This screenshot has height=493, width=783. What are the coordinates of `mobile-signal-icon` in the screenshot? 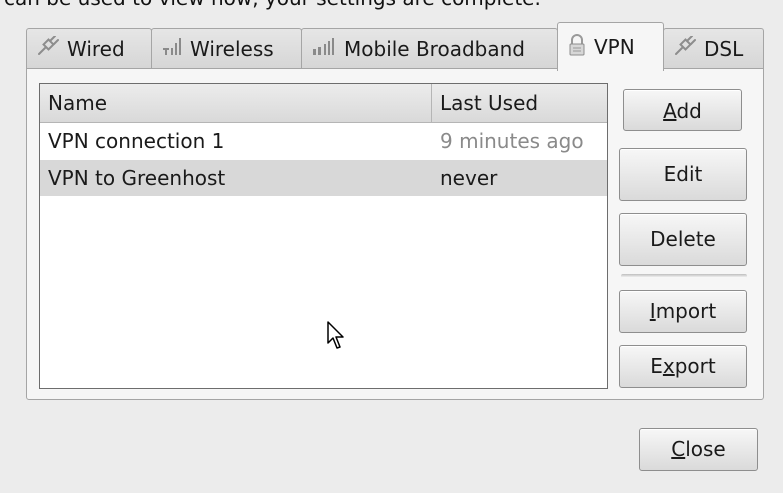 It's located at (324, 48).